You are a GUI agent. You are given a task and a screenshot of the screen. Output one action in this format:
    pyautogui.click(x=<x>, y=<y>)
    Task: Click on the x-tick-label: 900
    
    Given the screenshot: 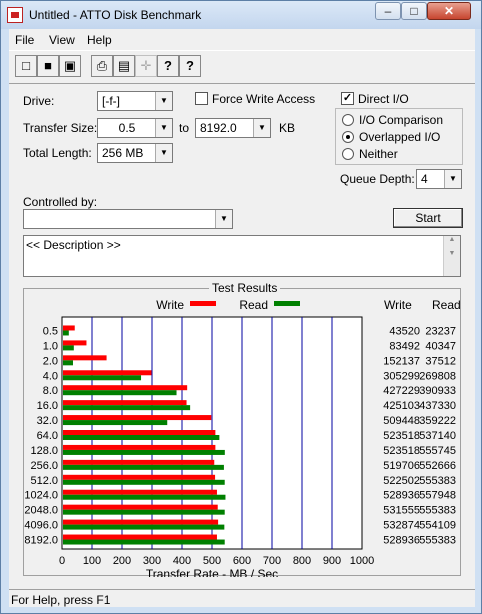 What is the action you would take?
    pyautogui.click(x=332, y=561)
    